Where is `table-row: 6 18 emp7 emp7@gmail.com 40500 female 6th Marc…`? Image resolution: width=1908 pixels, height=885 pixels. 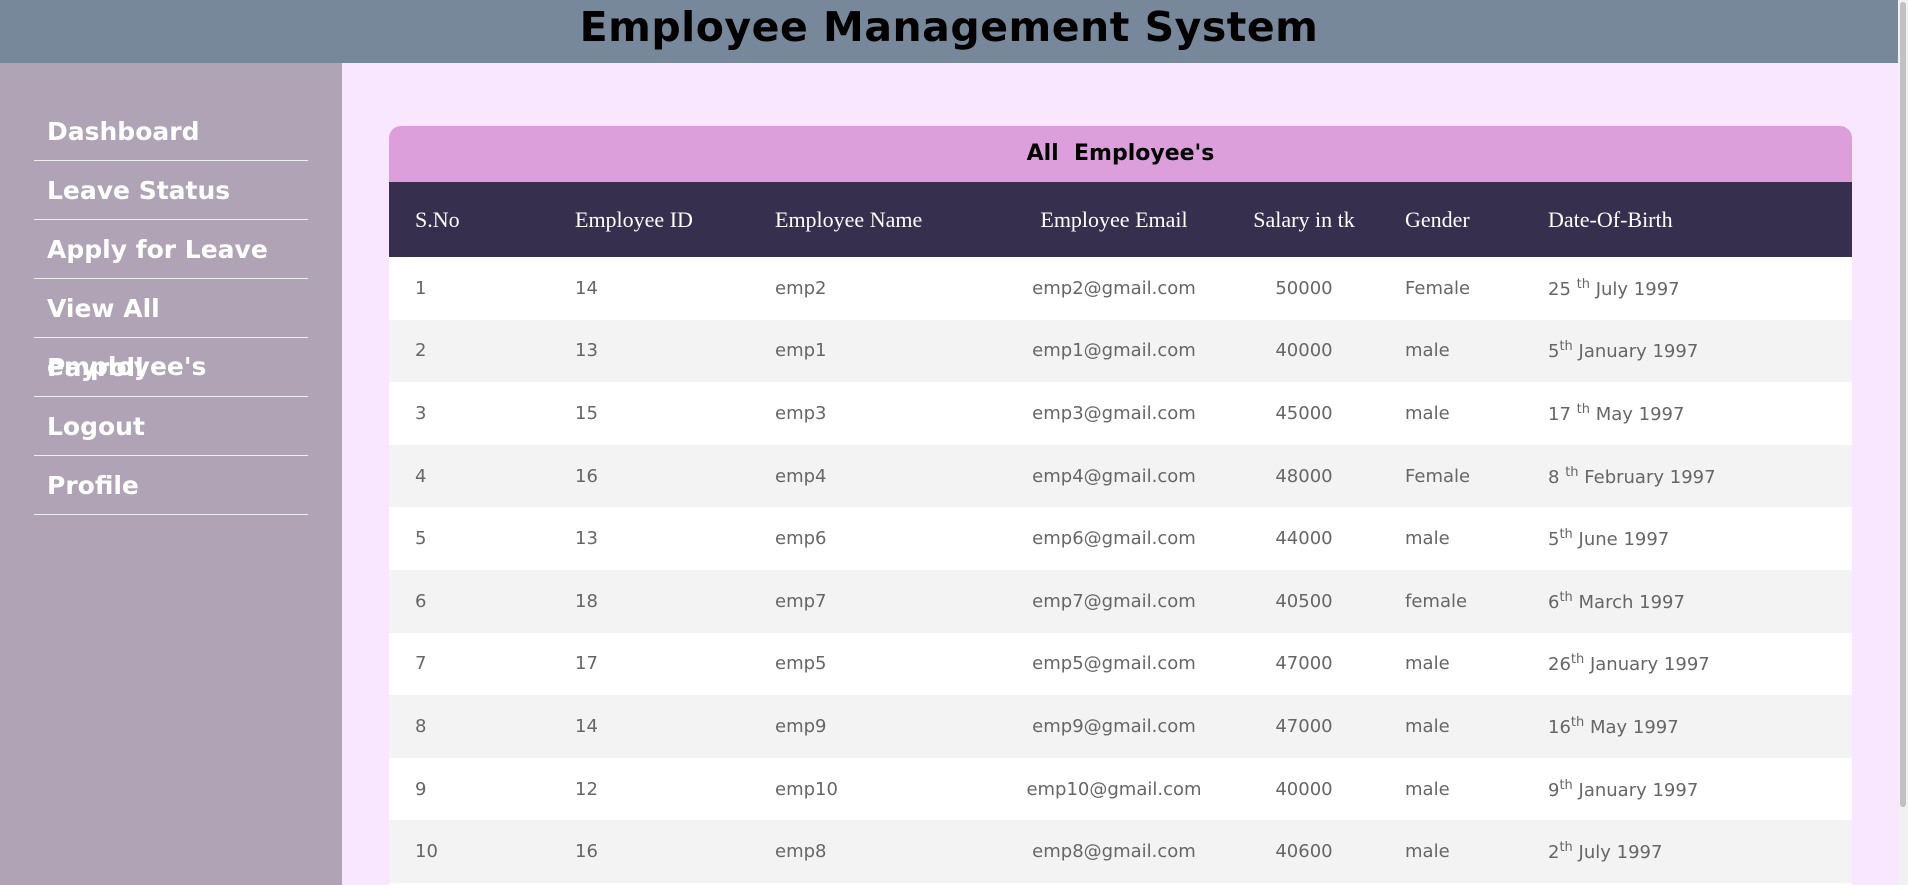
table-row: 6 18 emp7 emp7@gmail.com 40500 female 6th Marc… is located at coordinates (1120, 601).